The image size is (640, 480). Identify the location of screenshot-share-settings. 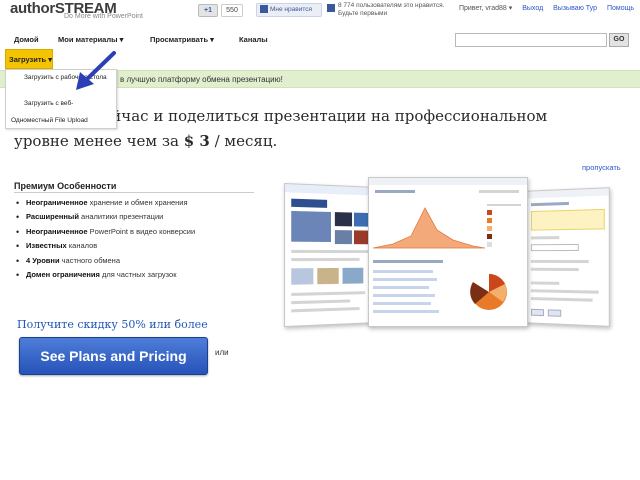
(568, 257).